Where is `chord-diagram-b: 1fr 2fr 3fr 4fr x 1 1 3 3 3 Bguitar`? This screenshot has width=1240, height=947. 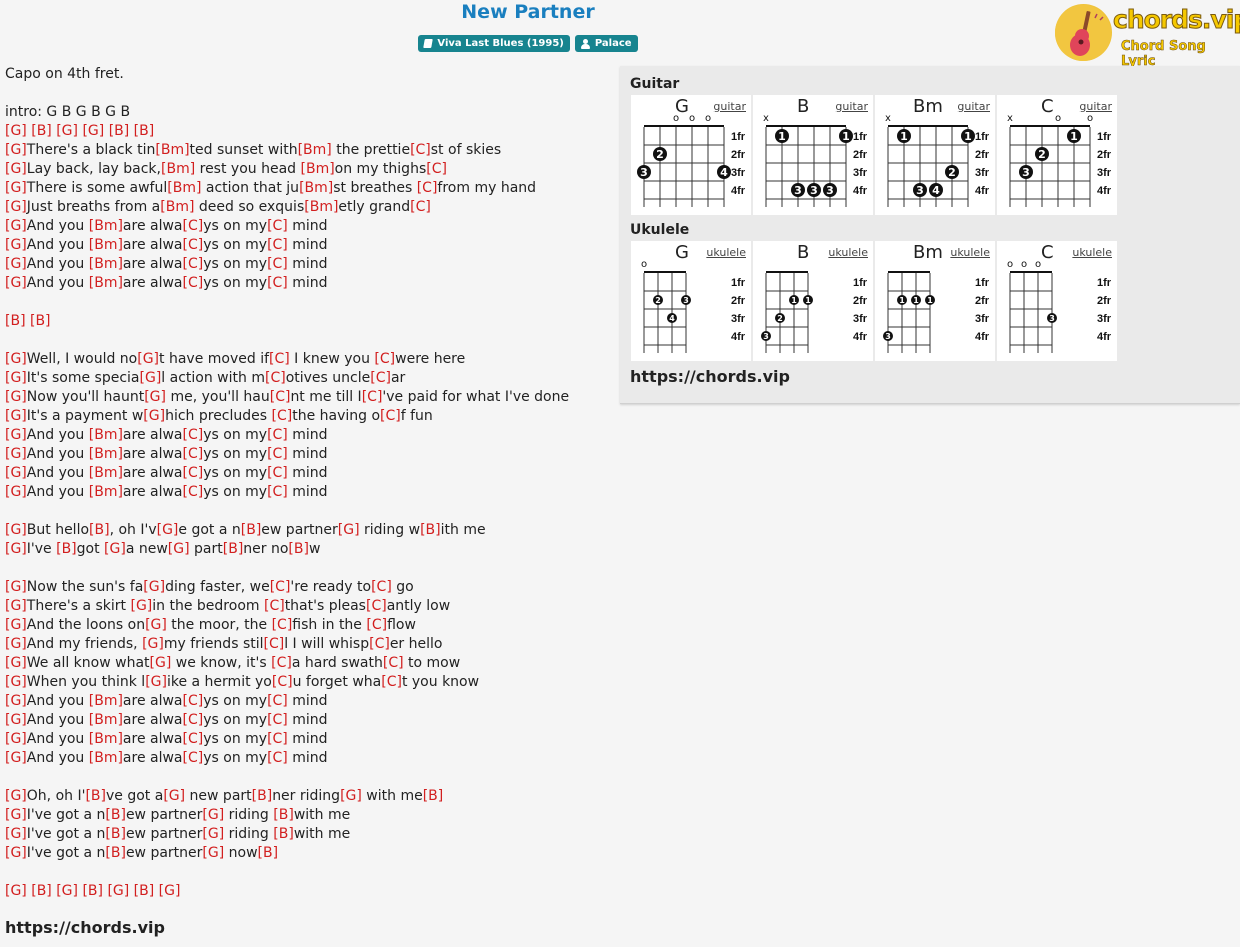 chord-diagram-b: 1fr 2fr 3fr 4fr x 1 1 3 3 3 Bguitar is located at coordinates (813, 155).